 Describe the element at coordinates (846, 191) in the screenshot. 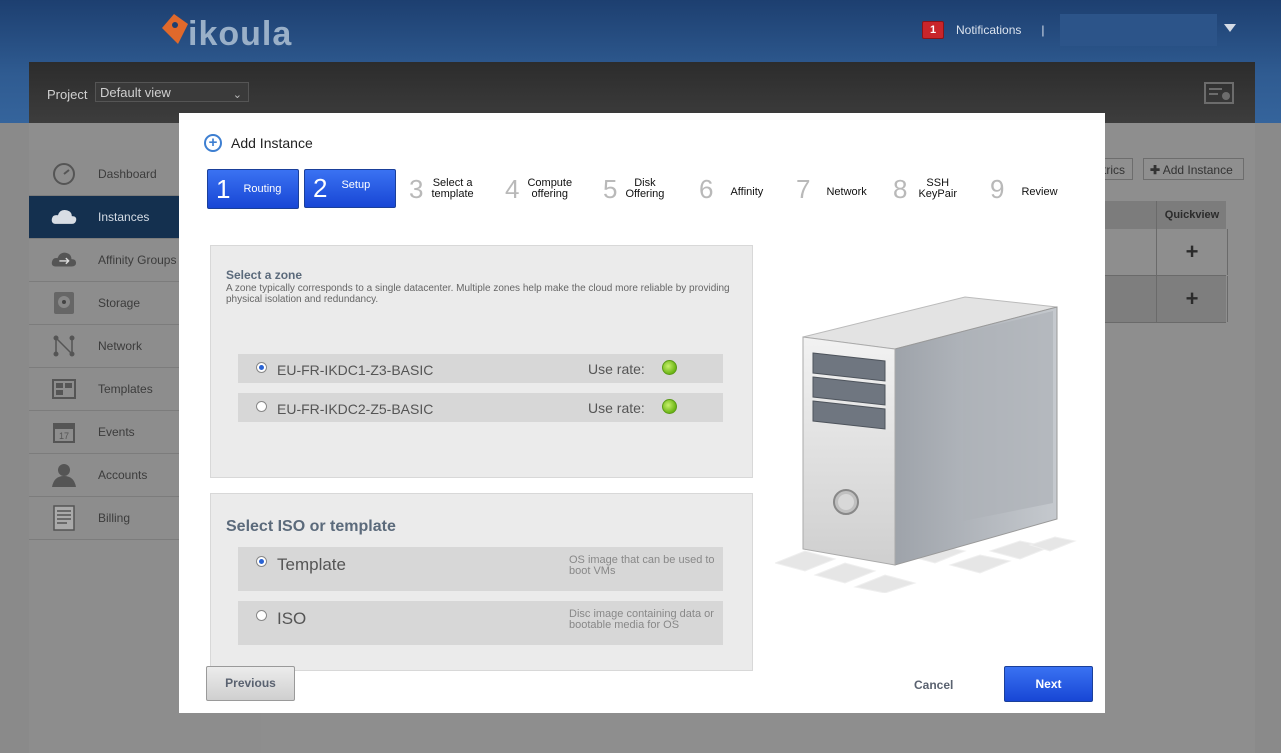

I see `step-label: Network` at that location.